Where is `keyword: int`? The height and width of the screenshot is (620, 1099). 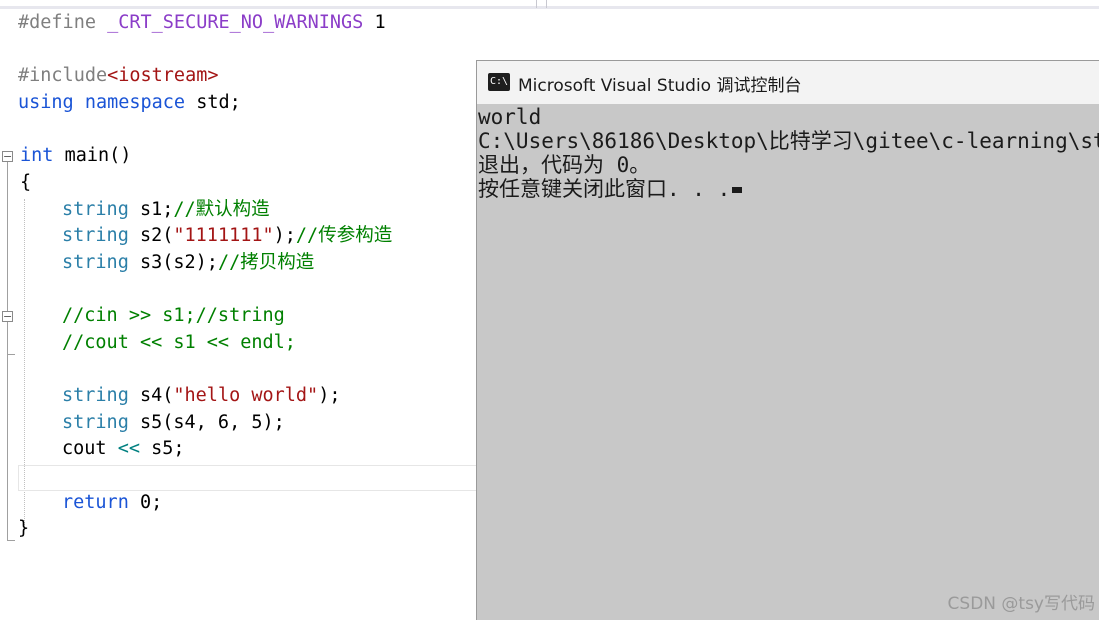
keyword: int is located at coordinates (37, 155).